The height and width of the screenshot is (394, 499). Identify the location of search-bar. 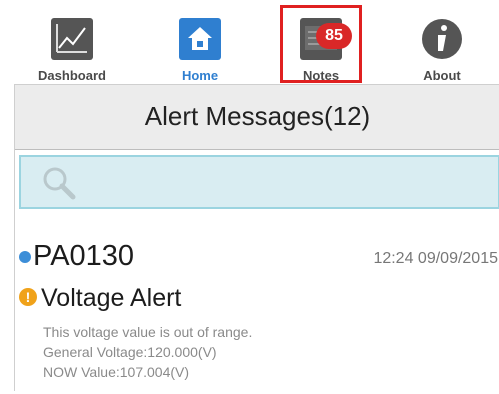
(259, 182).